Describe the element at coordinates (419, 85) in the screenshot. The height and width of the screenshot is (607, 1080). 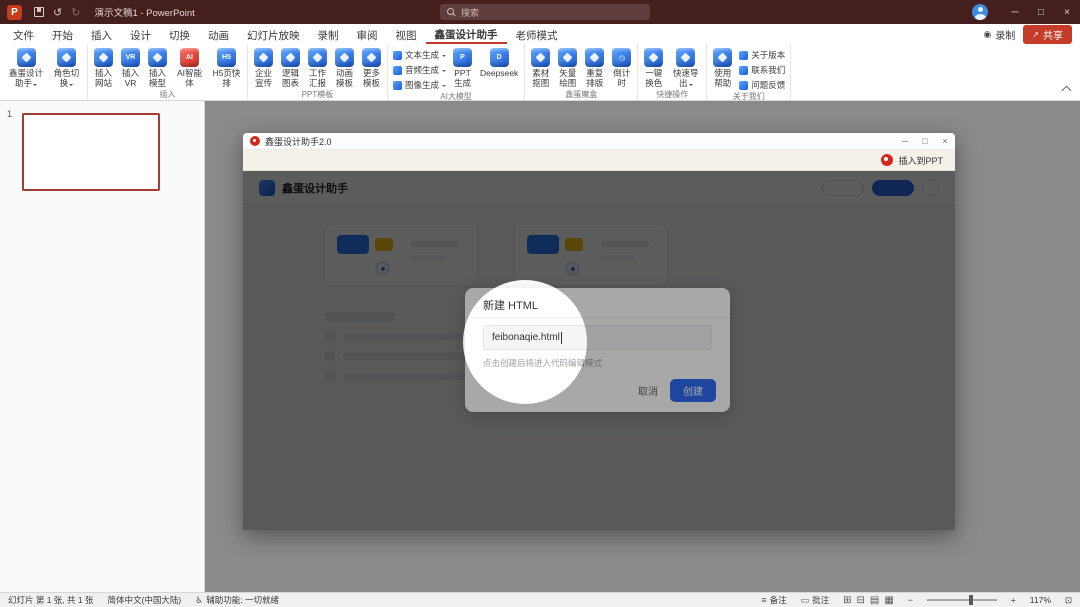
I see `image-generate-button: 图像生成` at that location.